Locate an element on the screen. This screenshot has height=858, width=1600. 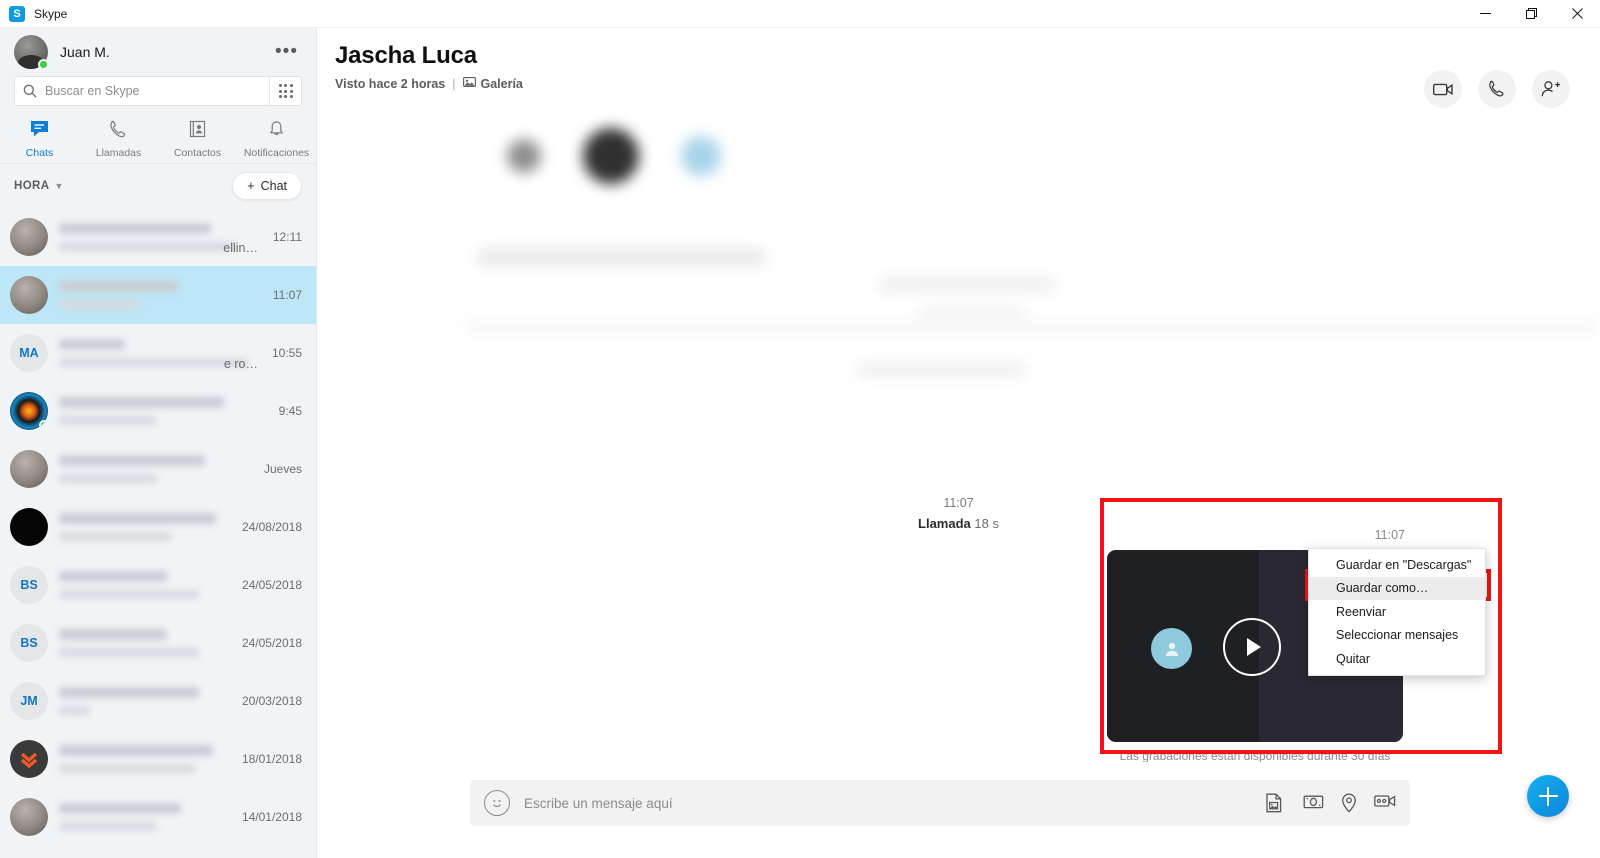
title-bar: Skype is located at coordinates (800, 14).